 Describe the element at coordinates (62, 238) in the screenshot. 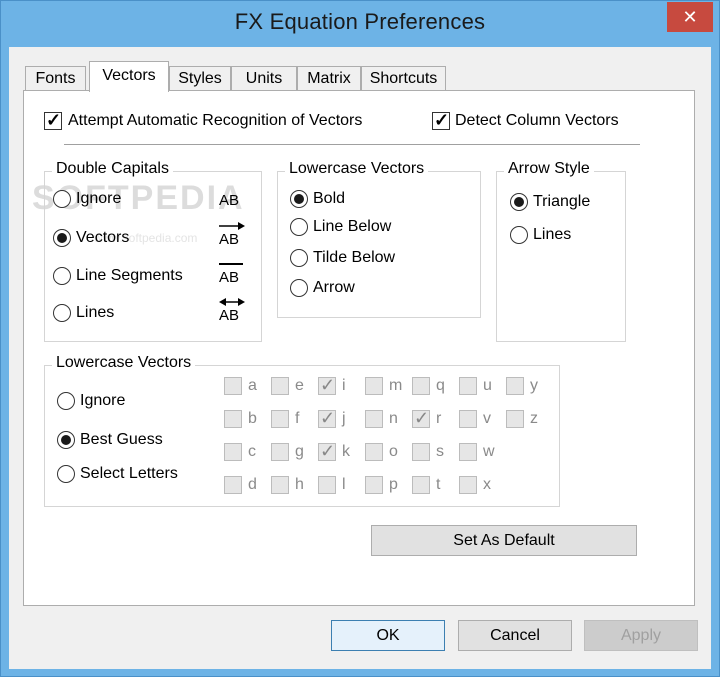

I see `dc-vectors-radio` at that location.